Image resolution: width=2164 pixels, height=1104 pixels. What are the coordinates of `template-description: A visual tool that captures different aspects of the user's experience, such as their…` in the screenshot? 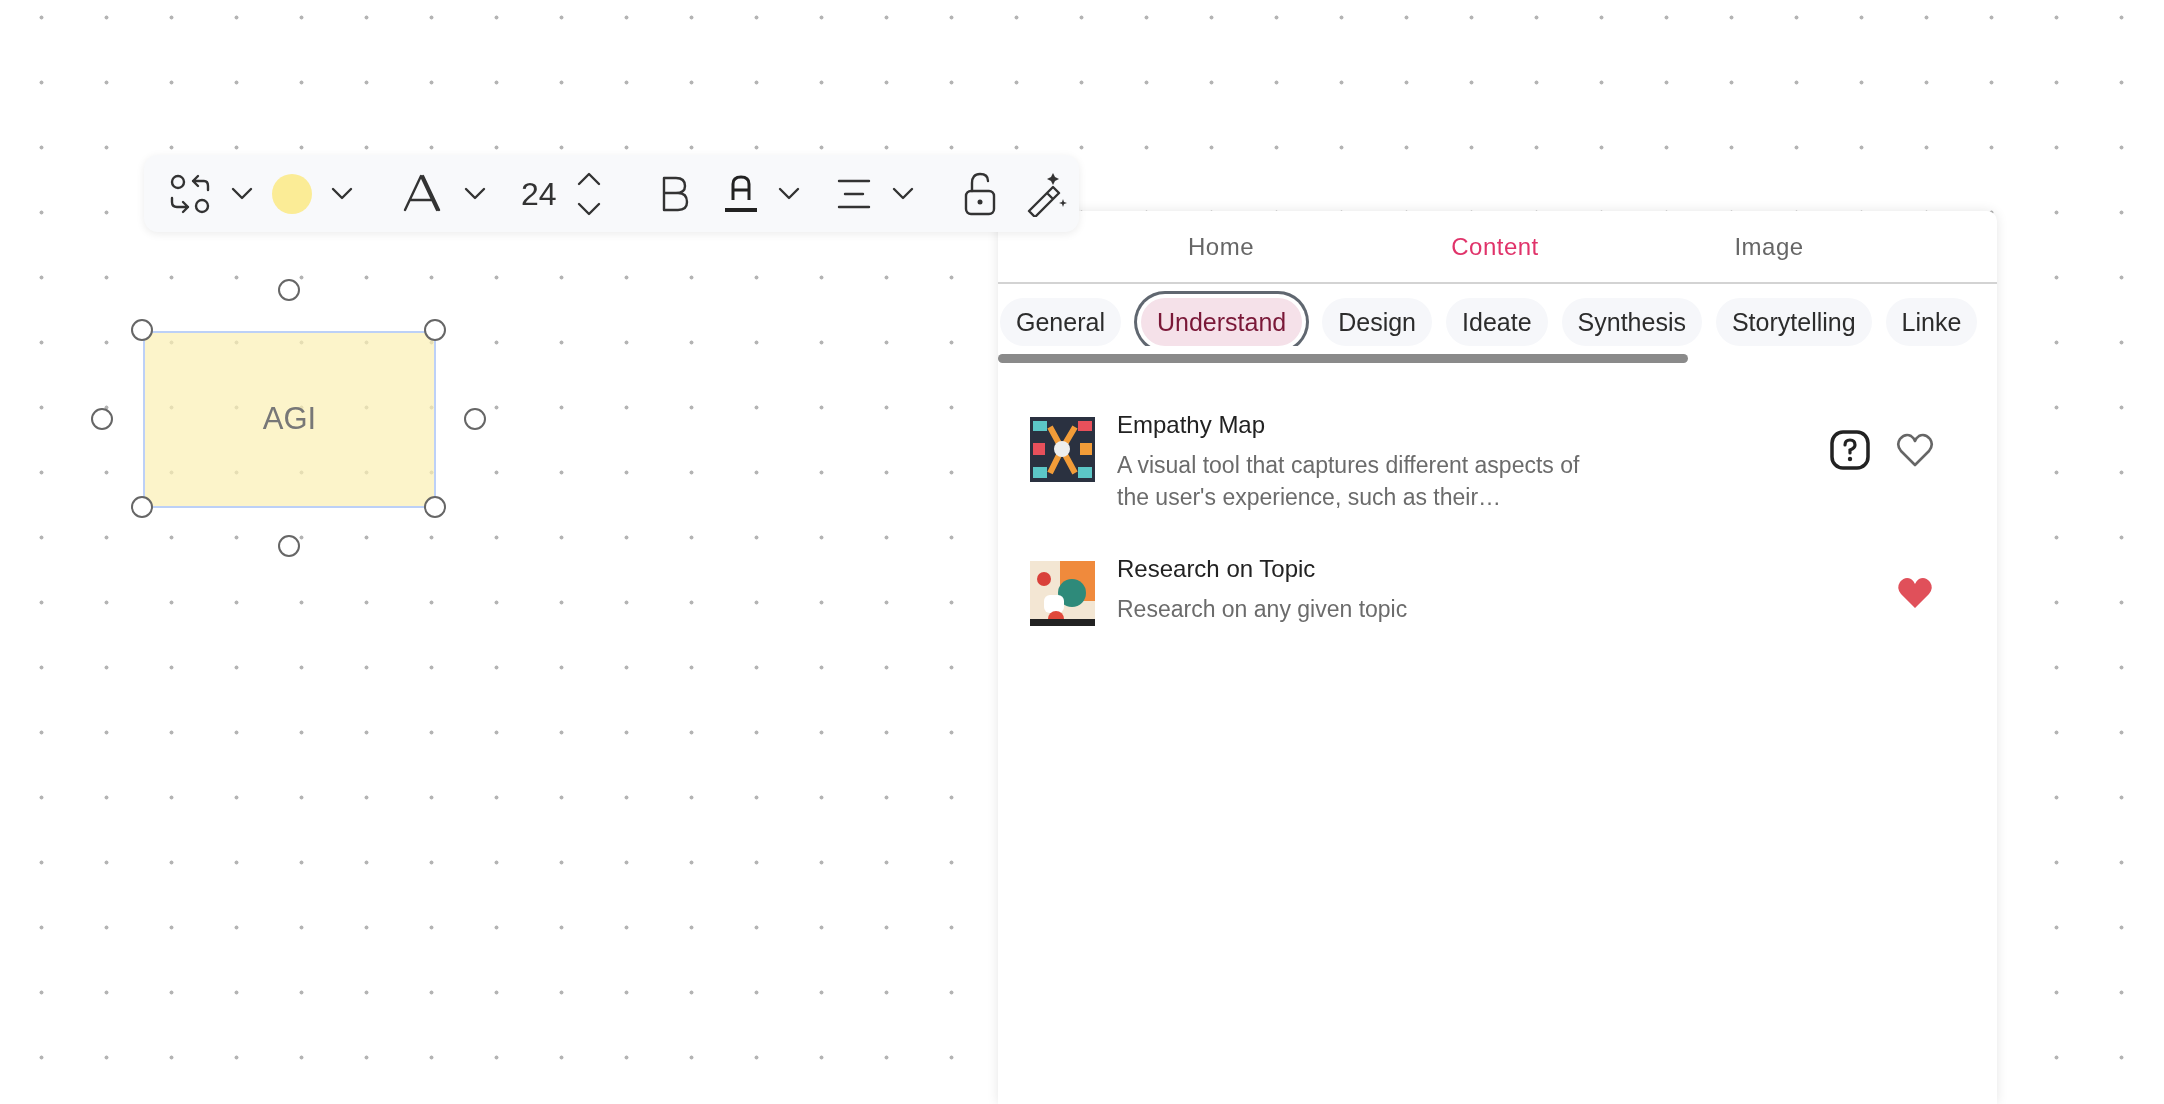 It's located at (1349, 481).